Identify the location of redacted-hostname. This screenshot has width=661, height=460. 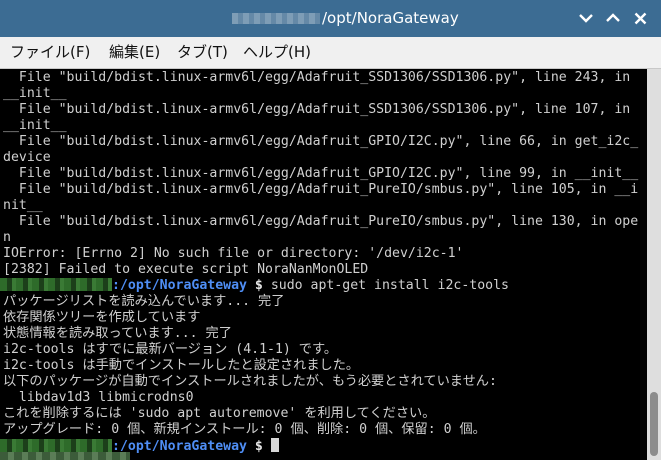
(276, 18).